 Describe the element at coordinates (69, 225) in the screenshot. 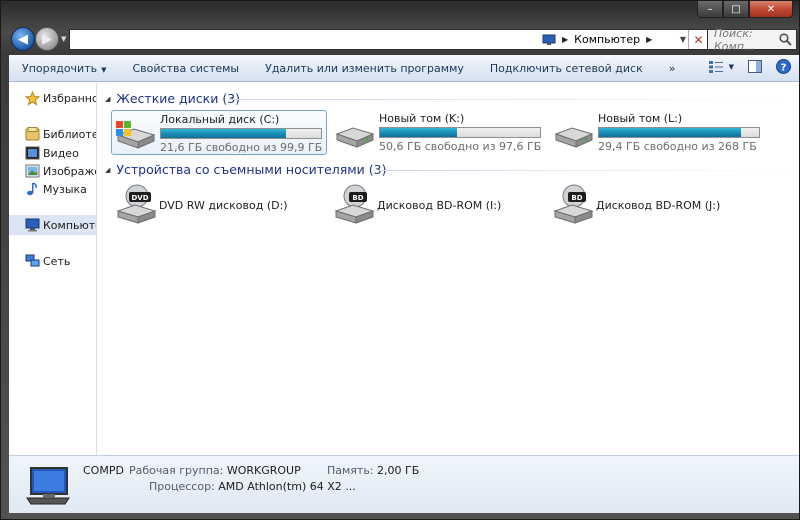

I see `sidebar-label-computer: Компьютер` at that location.